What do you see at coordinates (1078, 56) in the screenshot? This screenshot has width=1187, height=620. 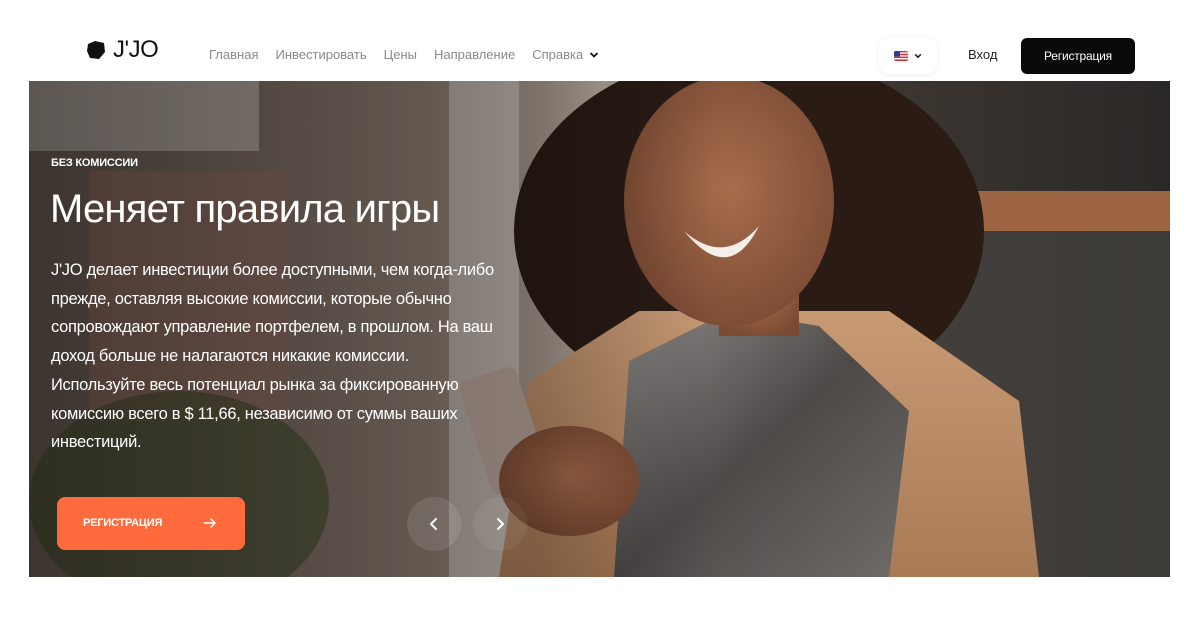 I see `signup-button: Регистрация` at bounding box center [1078, 56].